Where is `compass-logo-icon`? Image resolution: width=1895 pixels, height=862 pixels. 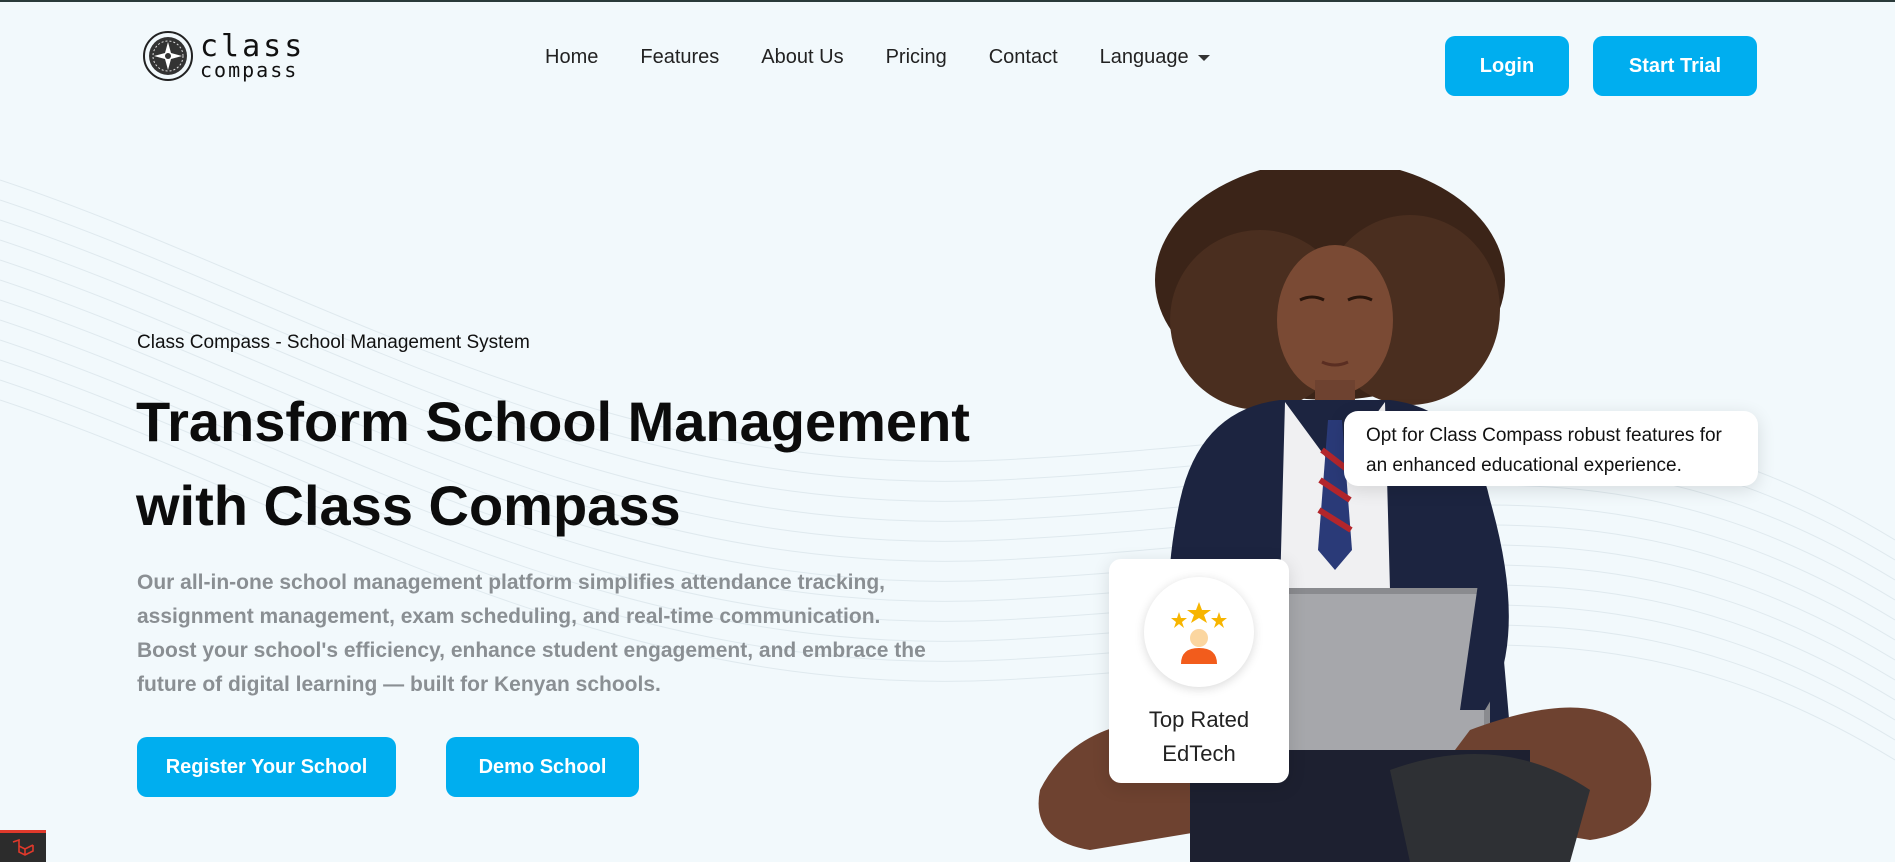 compass-logo-icon is located at coordinates (168, 56).